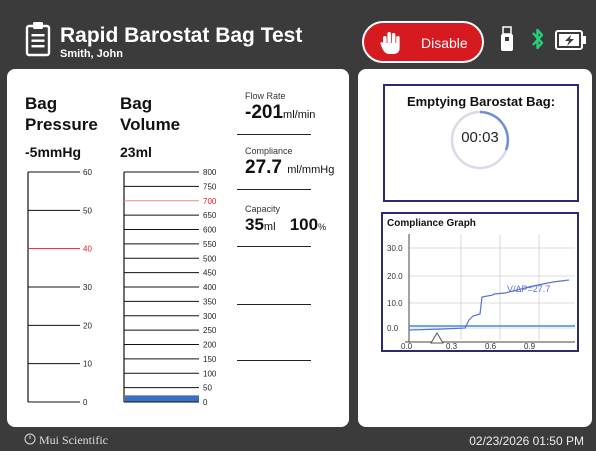 The height and width of the screenshot is (451, 596). What do you see at coordinates (59, 287) in the screenshot?
I see `pressure-scale: 60 50 40 30 20 10 0` at bounding box center [59, 287].